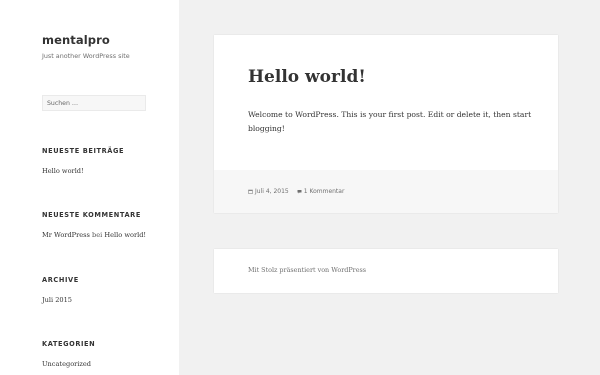  What do you see at coordinates (324, 191) in the screenshot?
I see `post-comments: 1 Kommentar` at bounding box center [324, 191].